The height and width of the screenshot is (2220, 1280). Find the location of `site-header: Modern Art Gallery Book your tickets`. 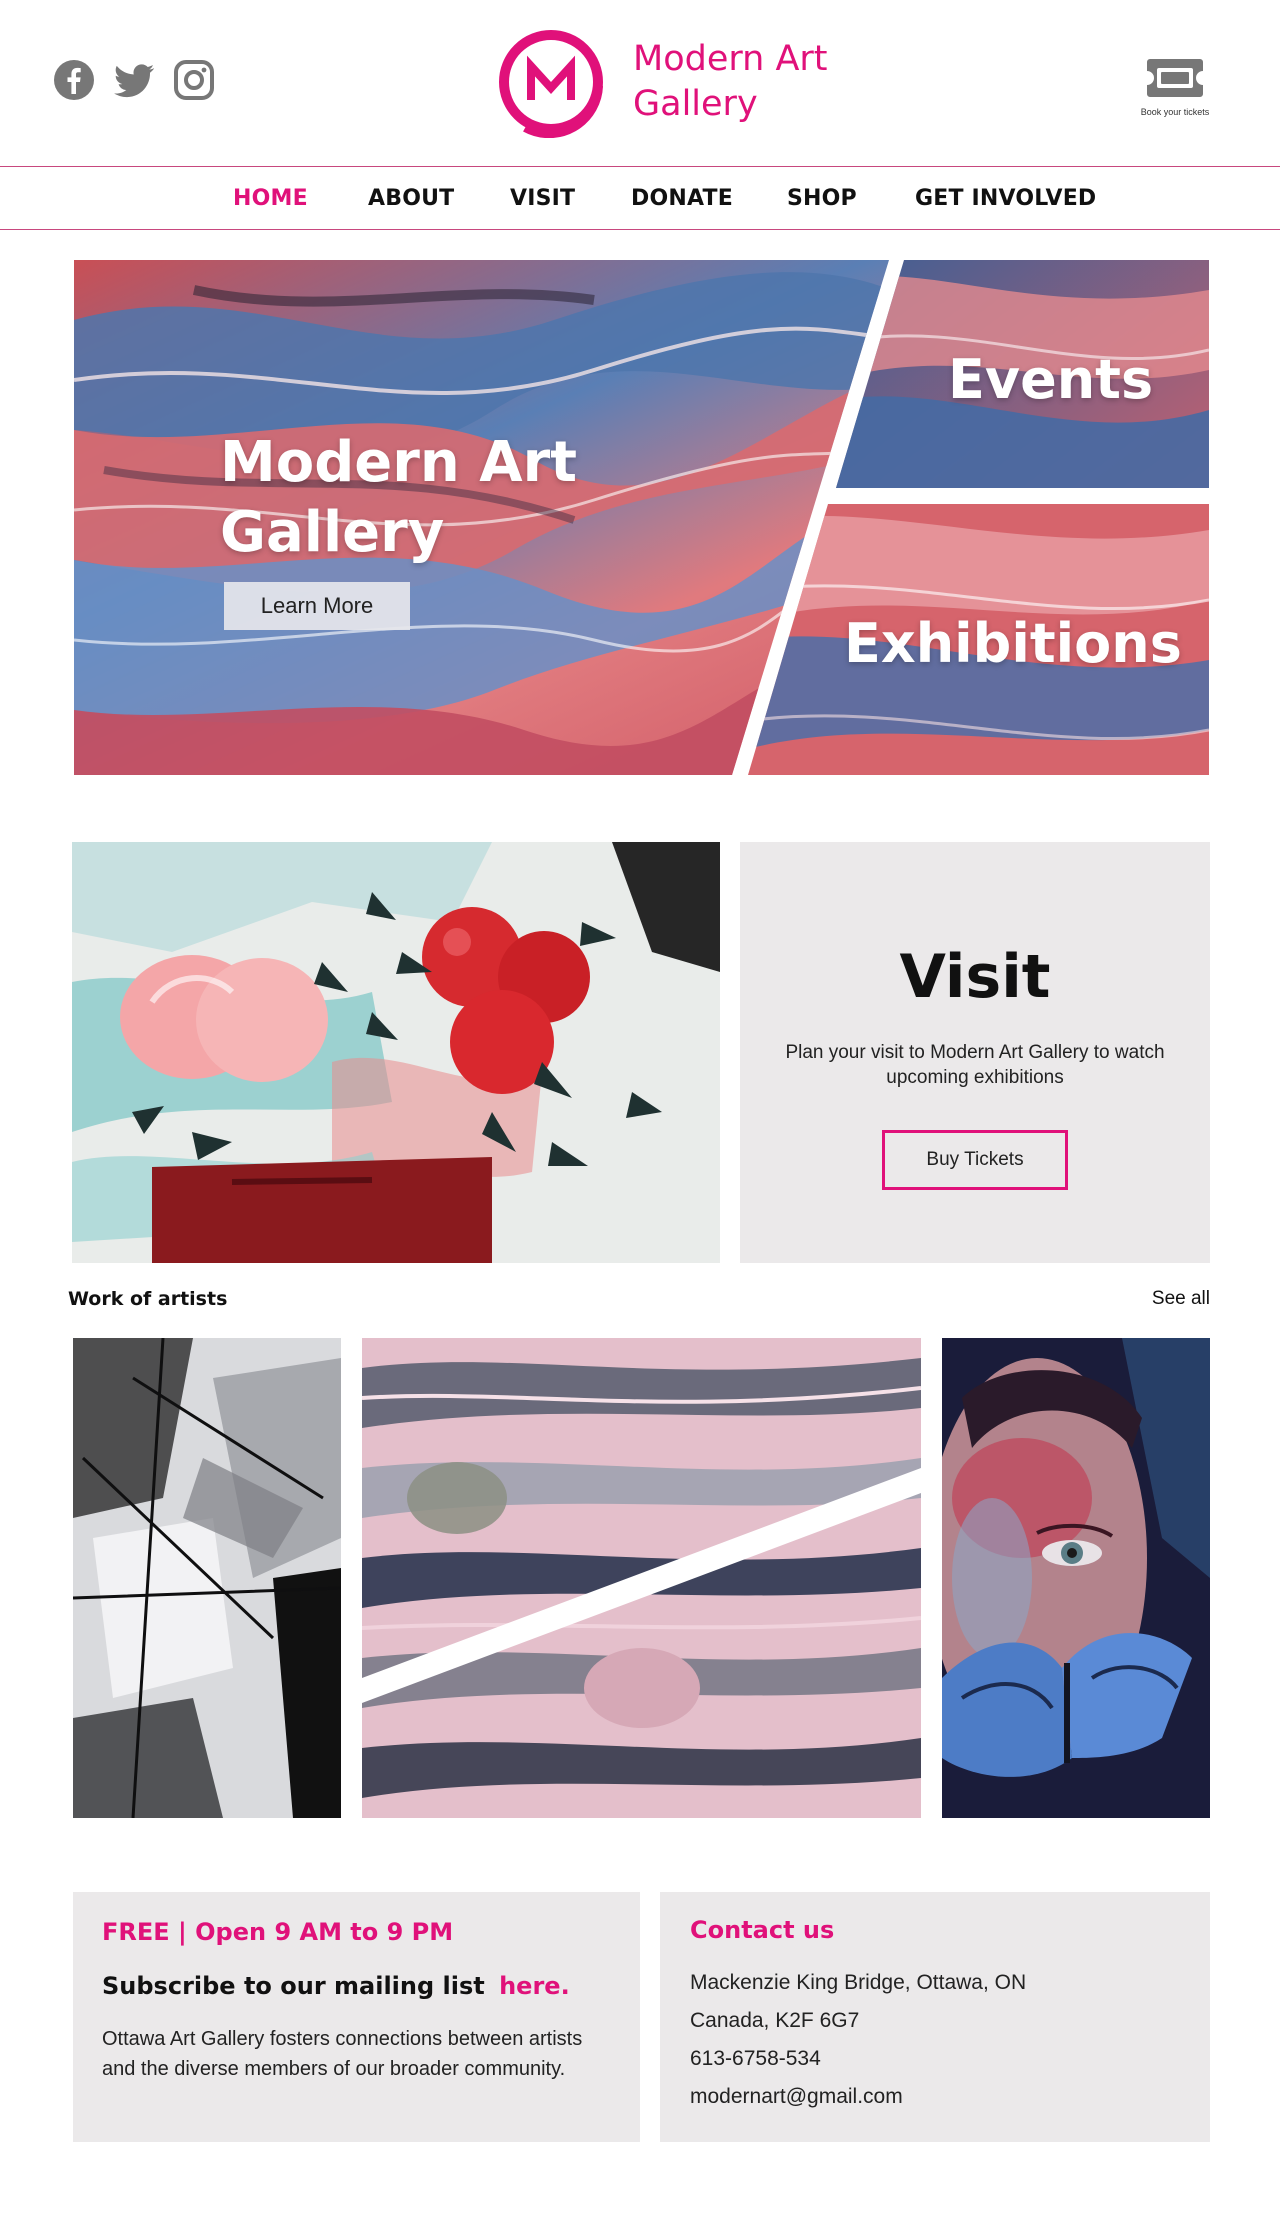

site-header: Modern Art Gallery Book your tickets is located at coordinates (640, 83).